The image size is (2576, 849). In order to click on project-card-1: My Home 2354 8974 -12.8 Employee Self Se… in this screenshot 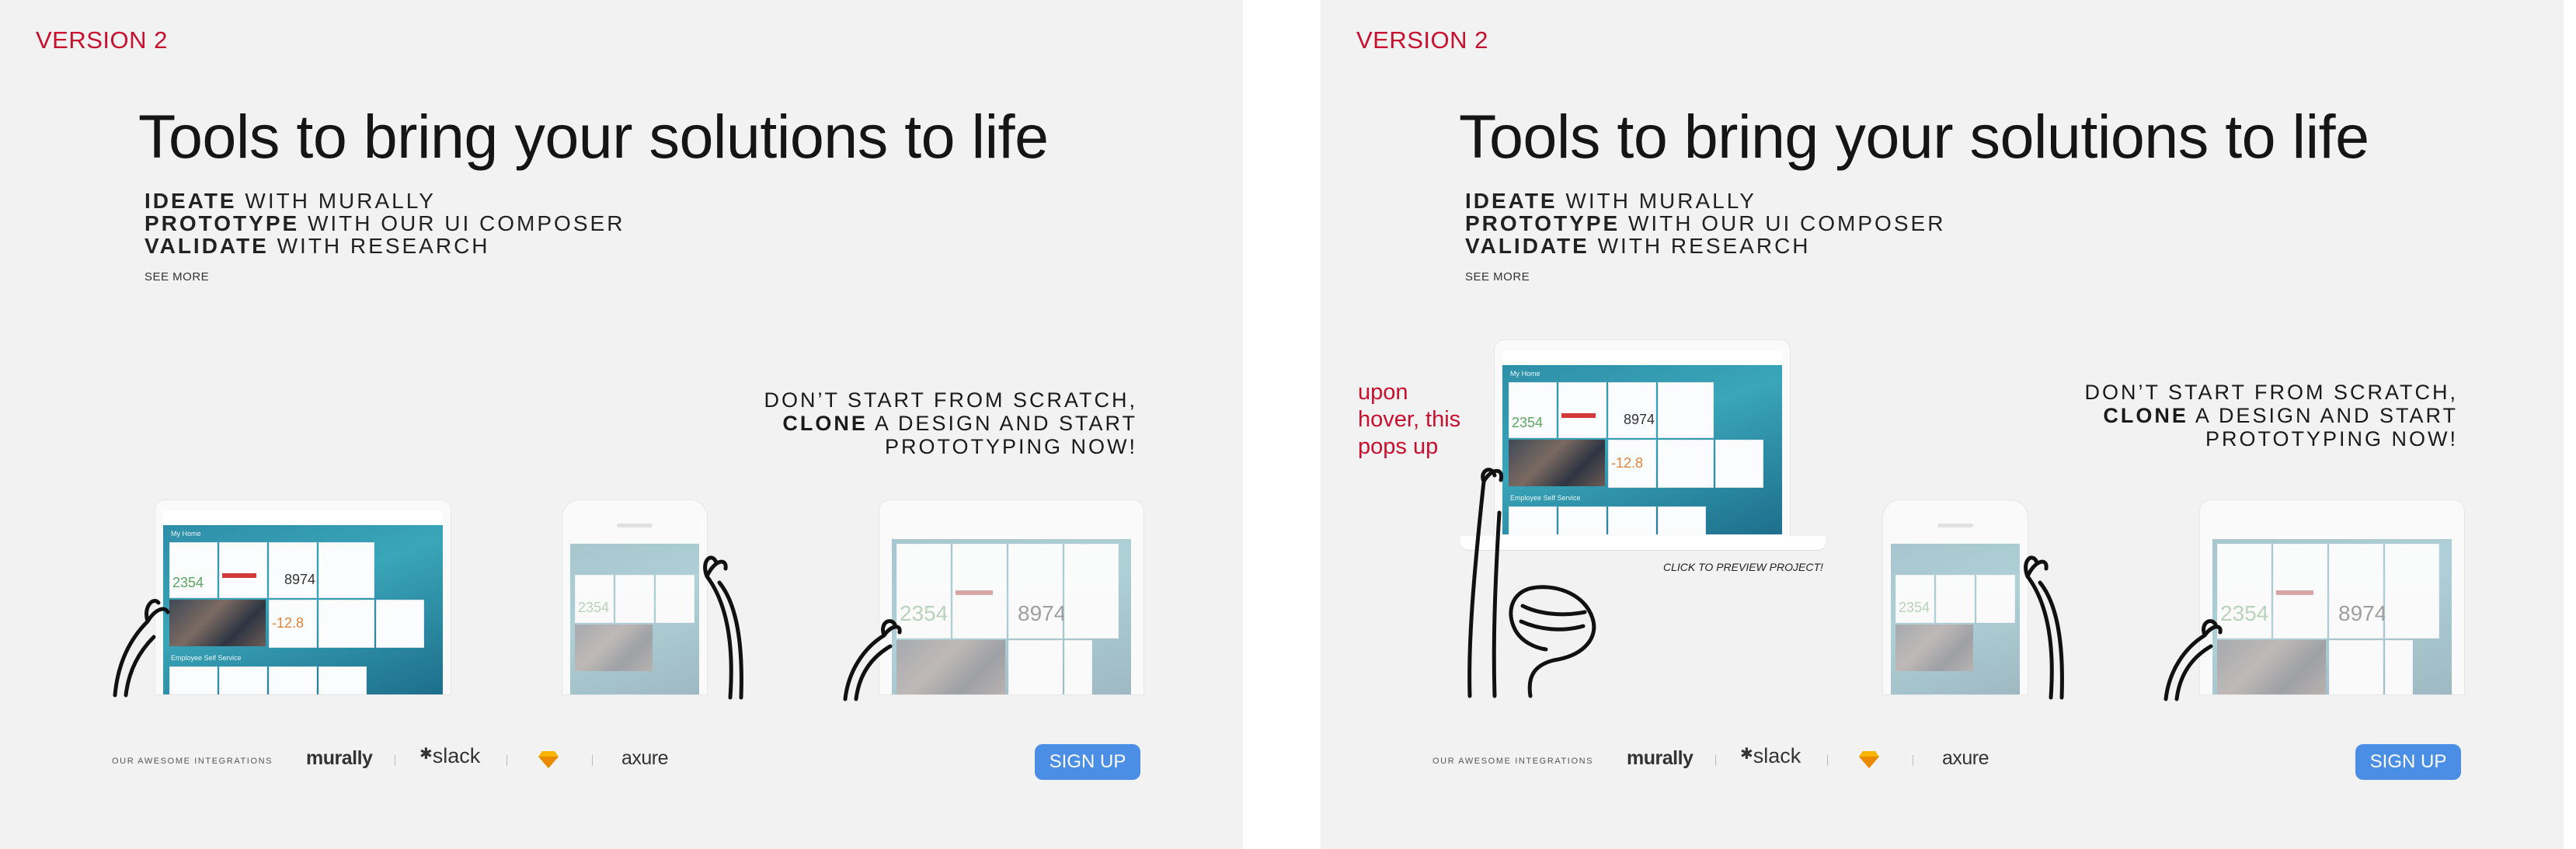, I will do `click(303, 597)`.